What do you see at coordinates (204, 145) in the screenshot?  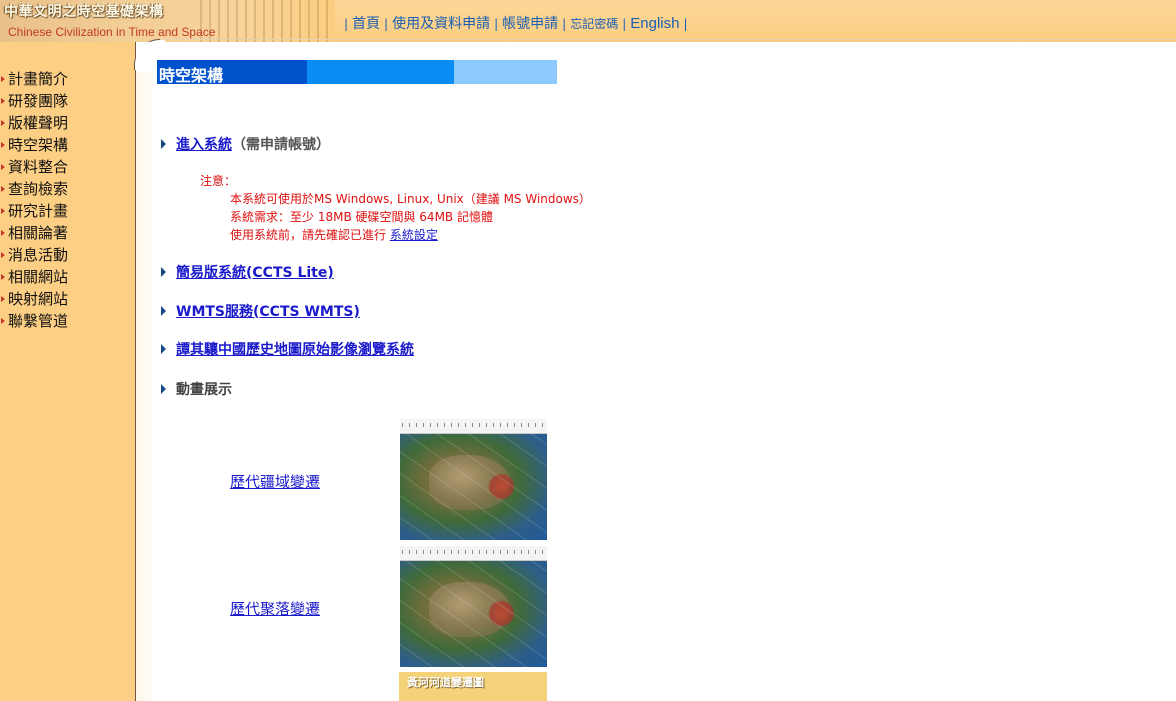 I see `enter-system-link: 進入系統` at bounding box center [204, 145].